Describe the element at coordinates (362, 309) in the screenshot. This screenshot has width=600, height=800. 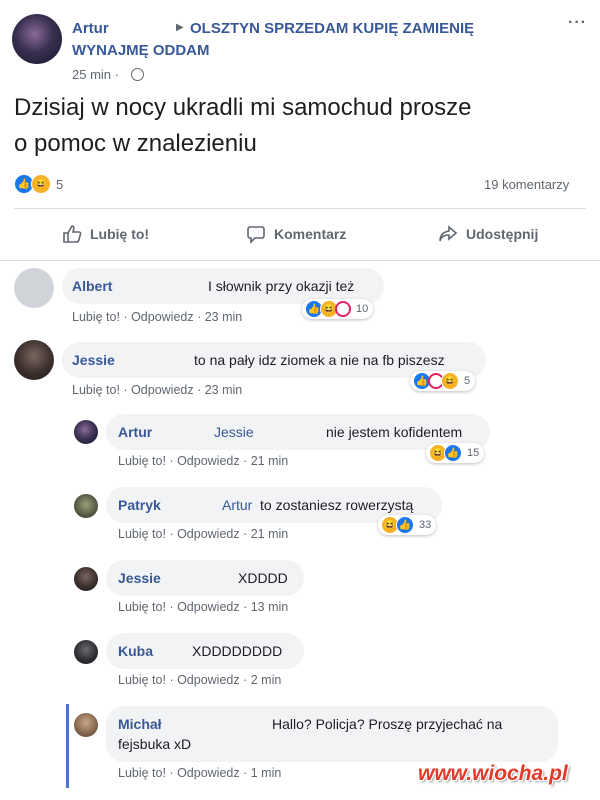
I see `reaction-count: 10` at that location.